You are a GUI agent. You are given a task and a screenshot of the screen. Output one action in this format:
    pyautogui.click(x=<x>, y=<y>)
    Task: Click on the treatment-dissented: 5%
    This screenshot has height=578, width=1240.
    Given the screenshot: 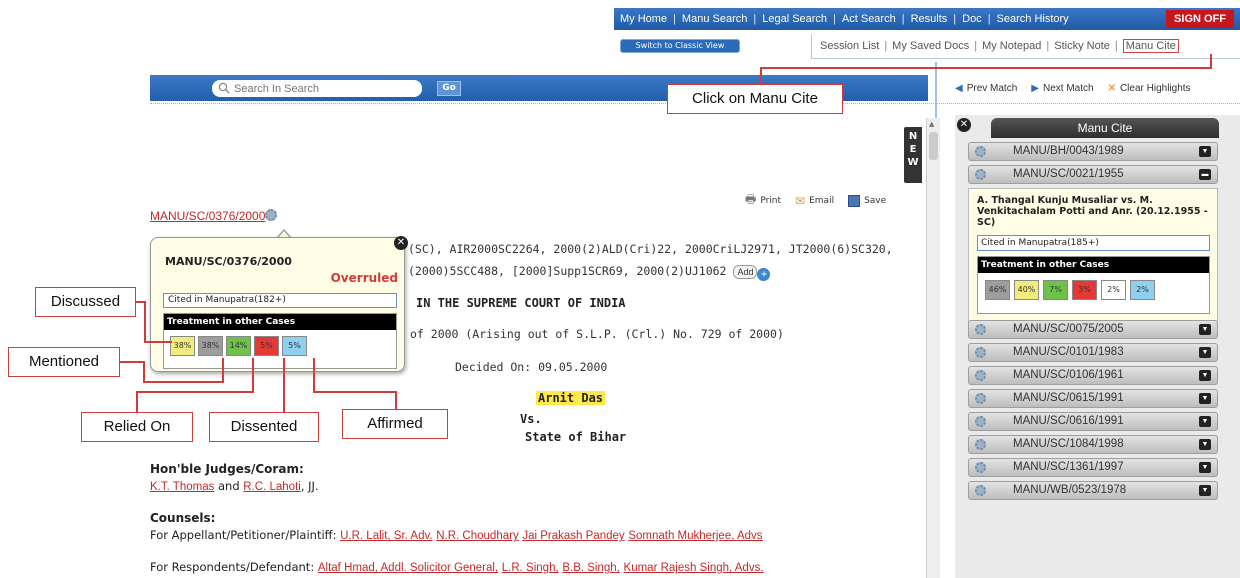 What is the action you would take?
    pyautogui.click(x=266, y=346)
    